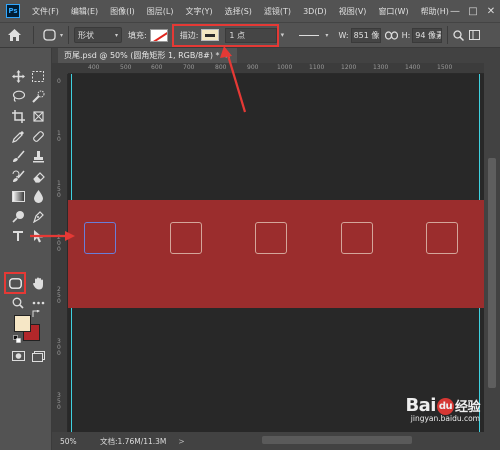 This screenshot has height=450, width=500. I want to click on hand-icon, so click(37, 283).